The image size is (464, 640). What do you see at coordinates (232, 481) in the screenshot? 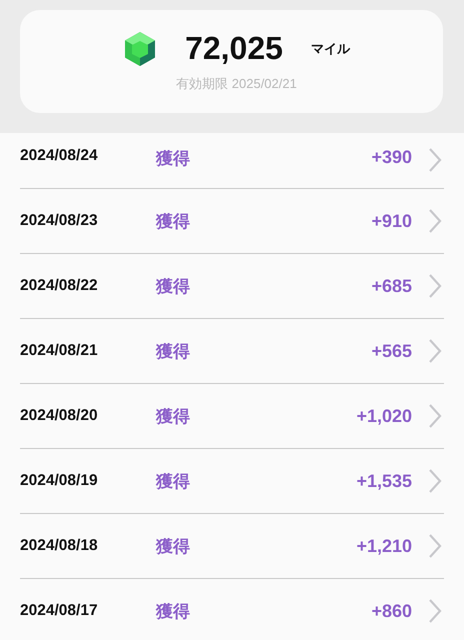
I see `history-row: 2024/08/19 獲得 +1,535` at bounding box center [232, 481].